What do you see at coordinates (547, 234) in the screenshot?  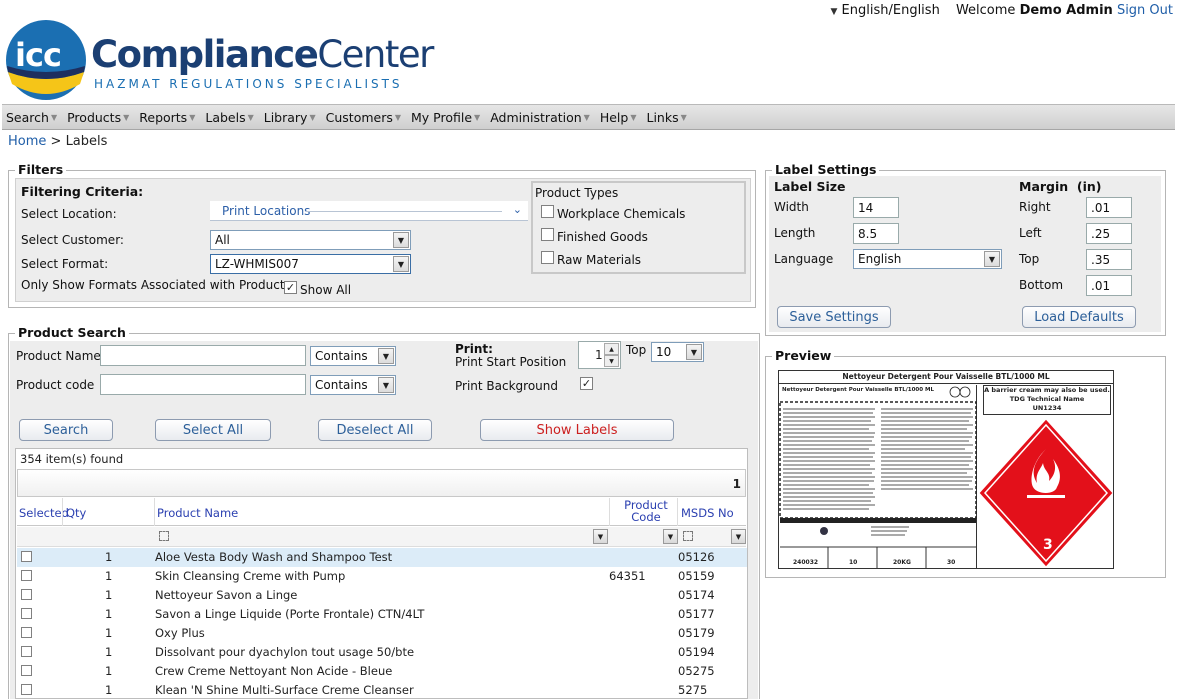 I see `finished-goods-checkbox` at bounding box center [547, 234].